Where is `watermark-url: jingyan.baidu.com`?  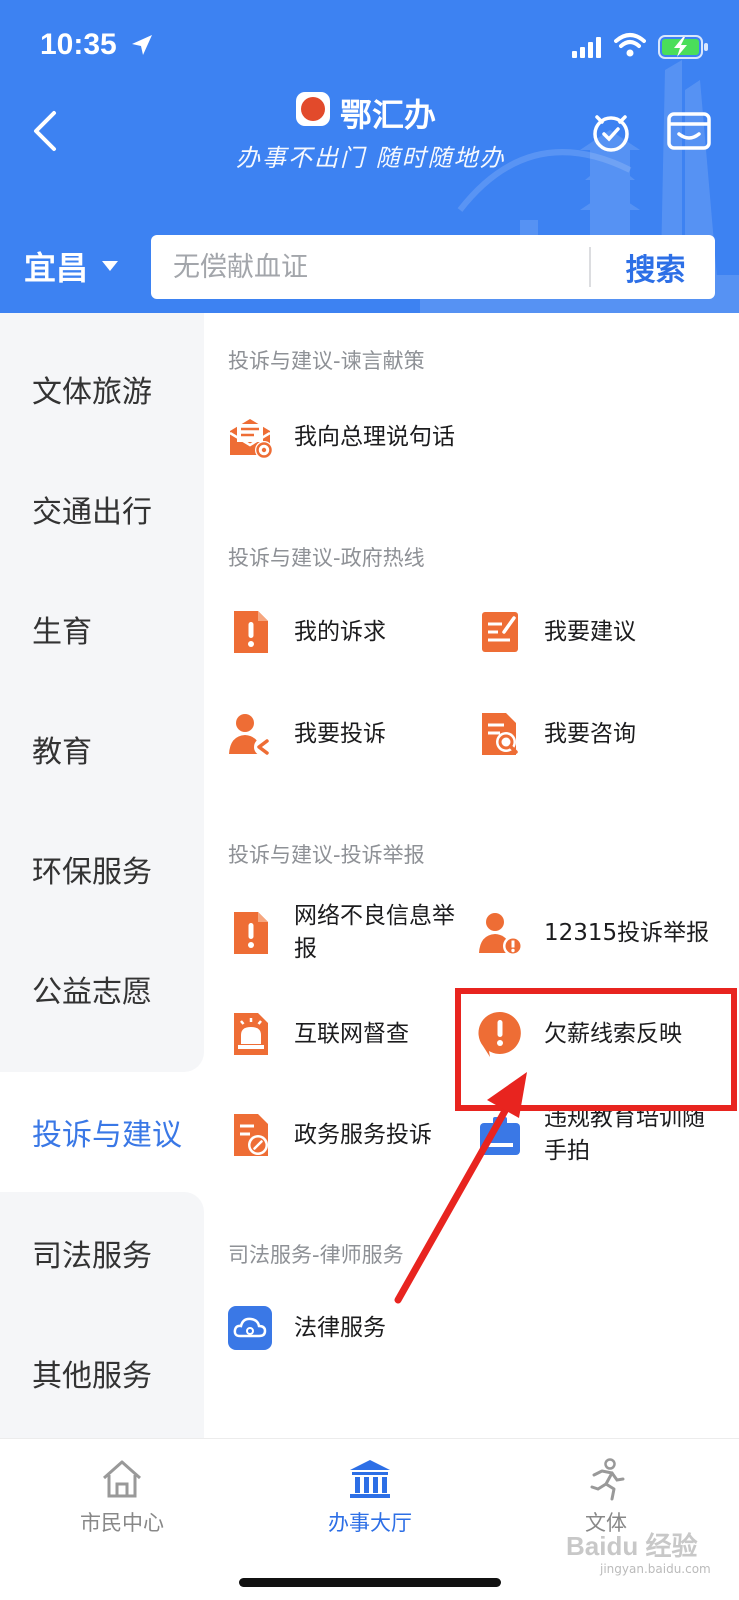
watermark-url: jingyan.baidu.com is located at coordinates (655, 1569).